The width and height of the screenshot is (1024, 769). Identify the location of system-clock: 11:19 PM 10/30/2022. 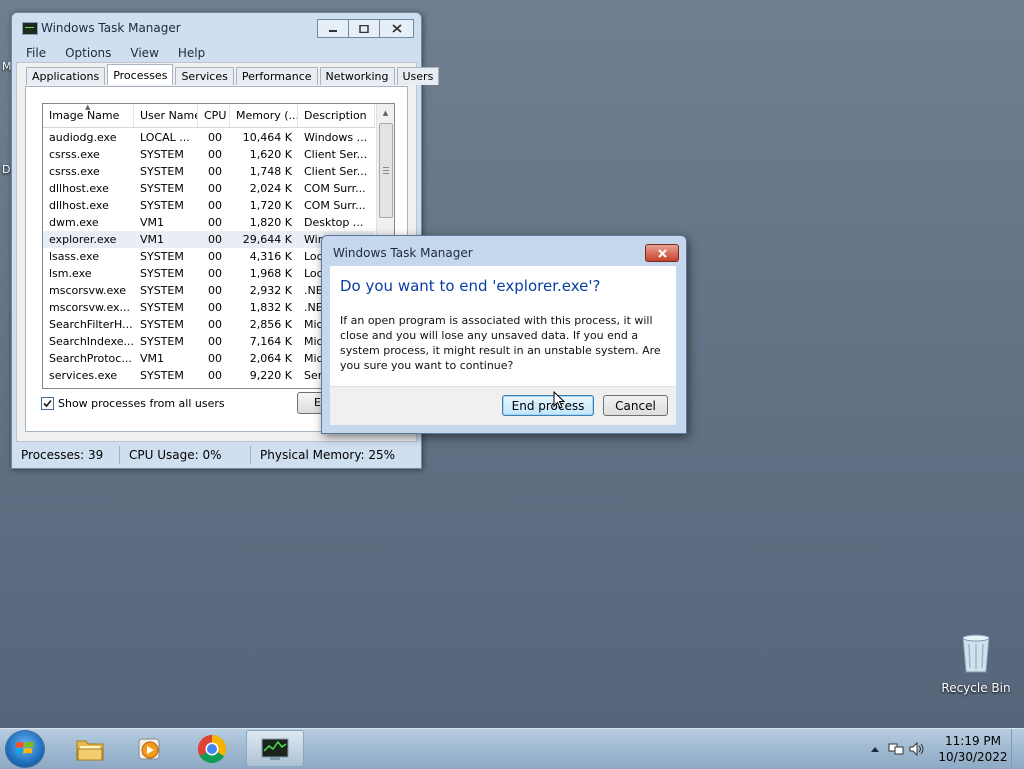
(973, 749).